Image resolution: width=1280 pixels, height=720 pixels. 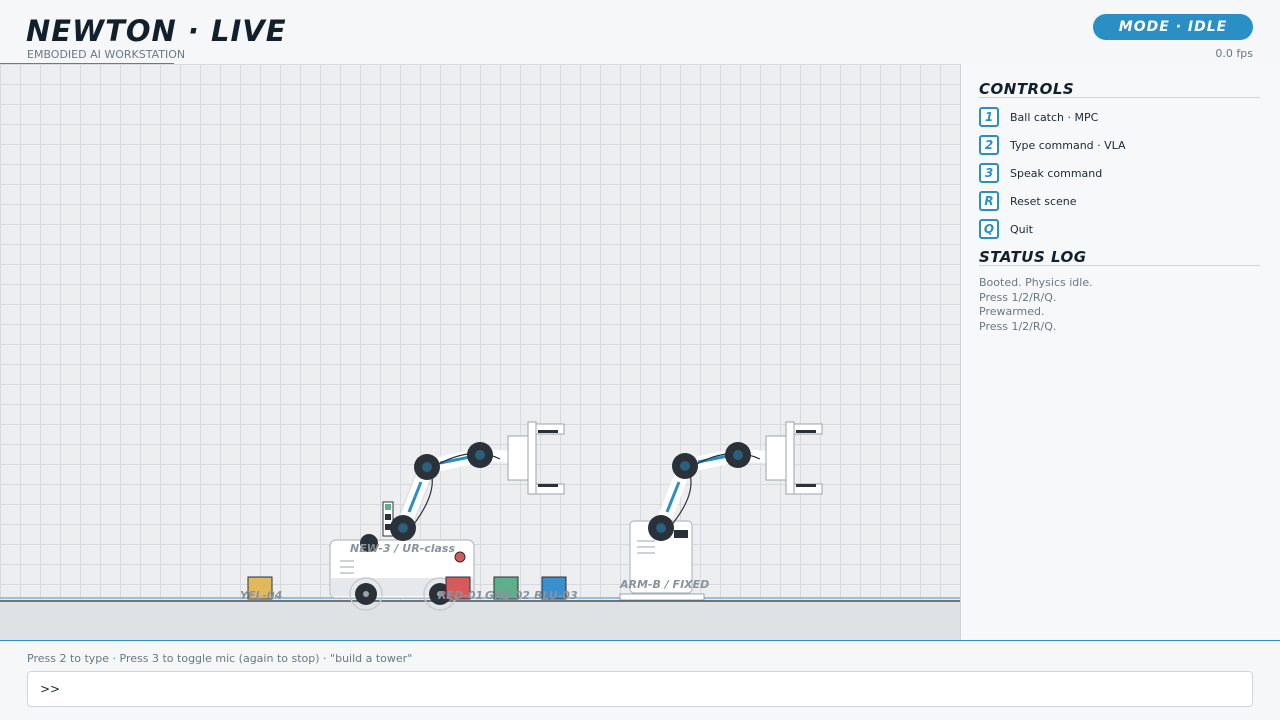 What do you see at coordinates (664, 584) in the screenshot?
I see `fixed-arm-label: ARM-B / FIXED` at bounding box center [664, 584].